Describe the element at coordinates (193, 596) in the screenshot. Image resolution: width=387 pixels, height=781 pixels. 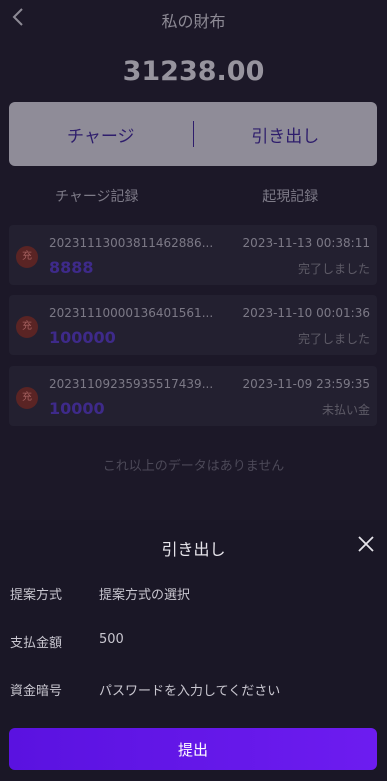
I see `method-row: 提案方式 提案方式の選択` at that location.